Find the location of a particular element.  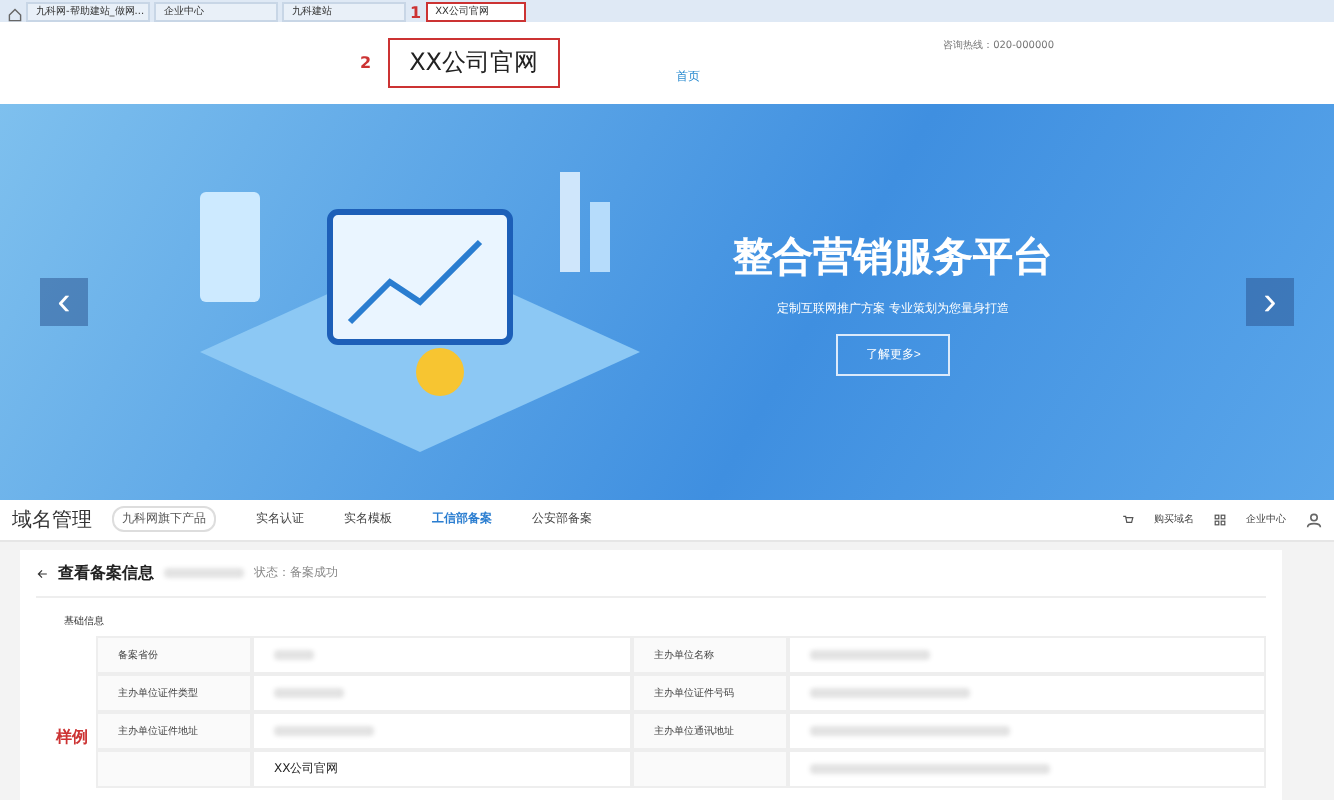

blurred-text is located at coordinates (204, 573).